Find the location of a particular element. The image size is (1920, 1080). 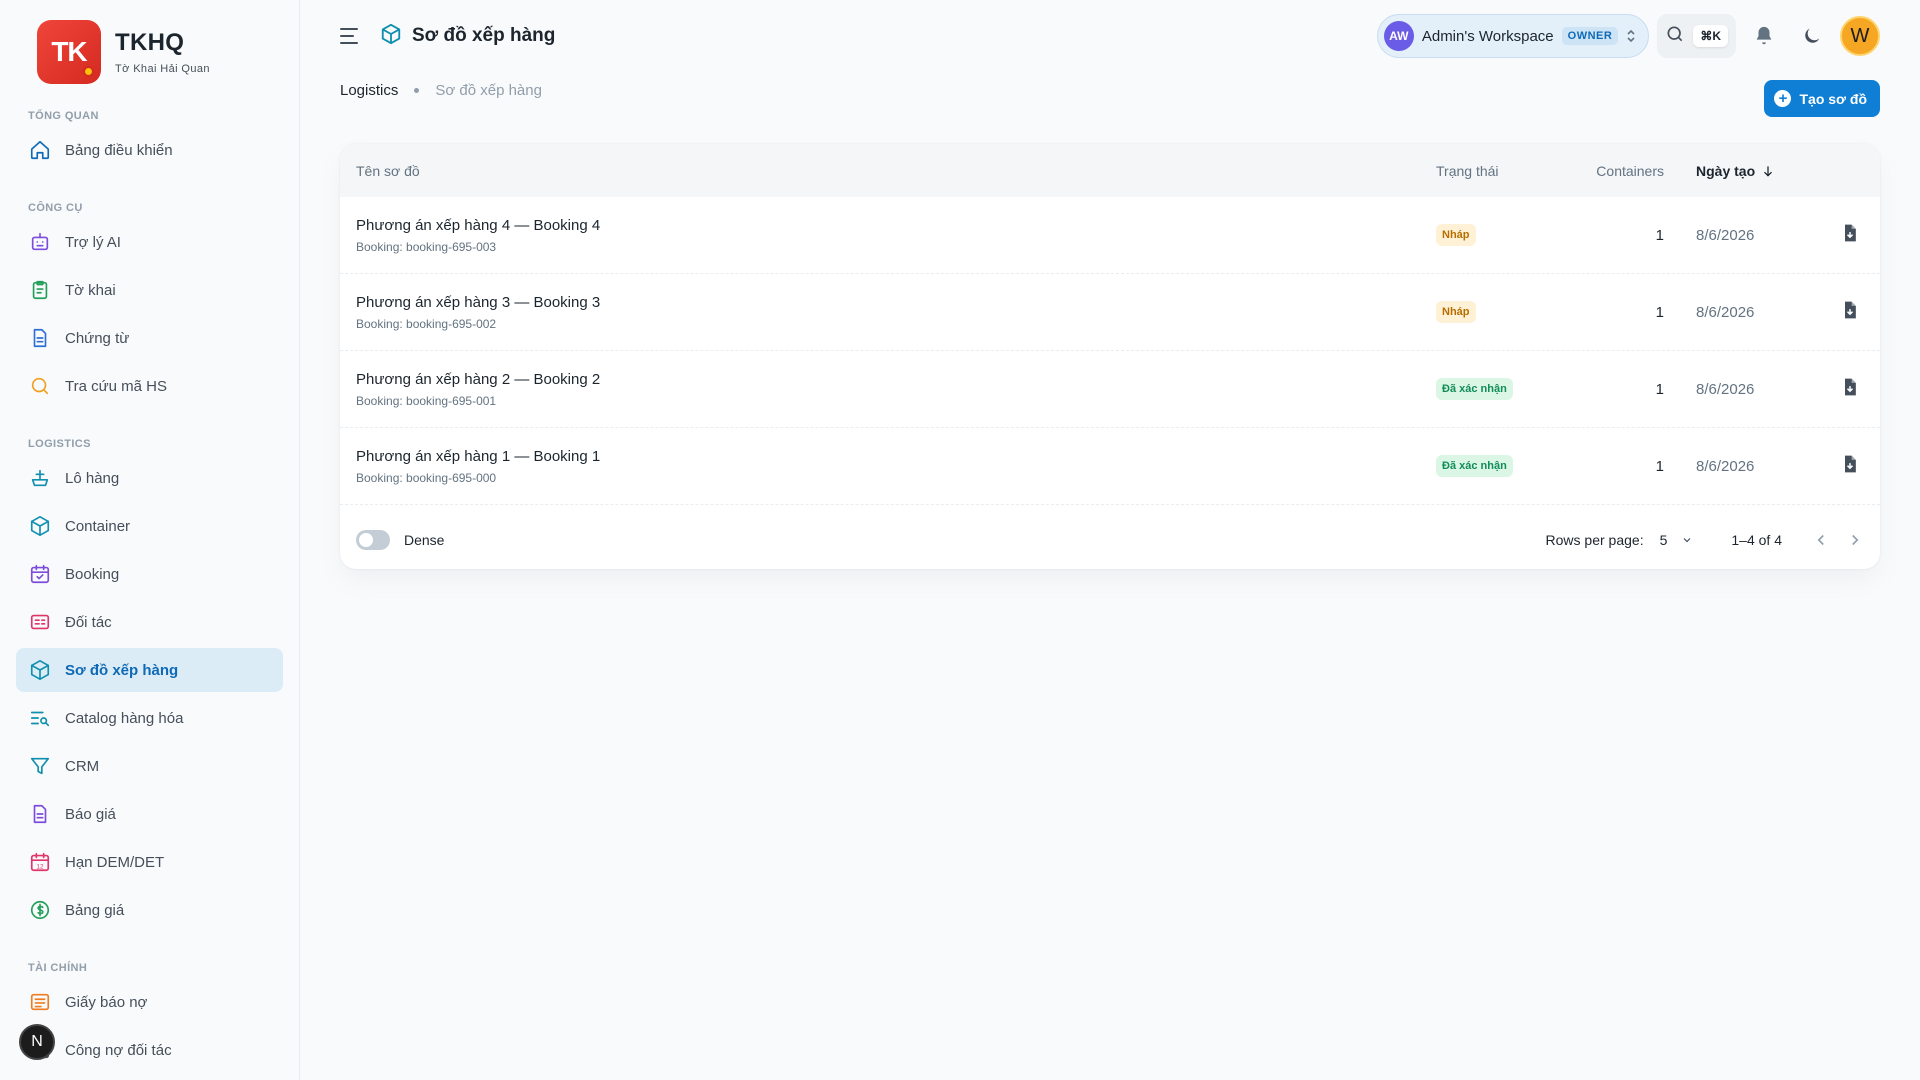

sidebar-item-label: Giấy báo nợ is located at coordinates (106, 1002).